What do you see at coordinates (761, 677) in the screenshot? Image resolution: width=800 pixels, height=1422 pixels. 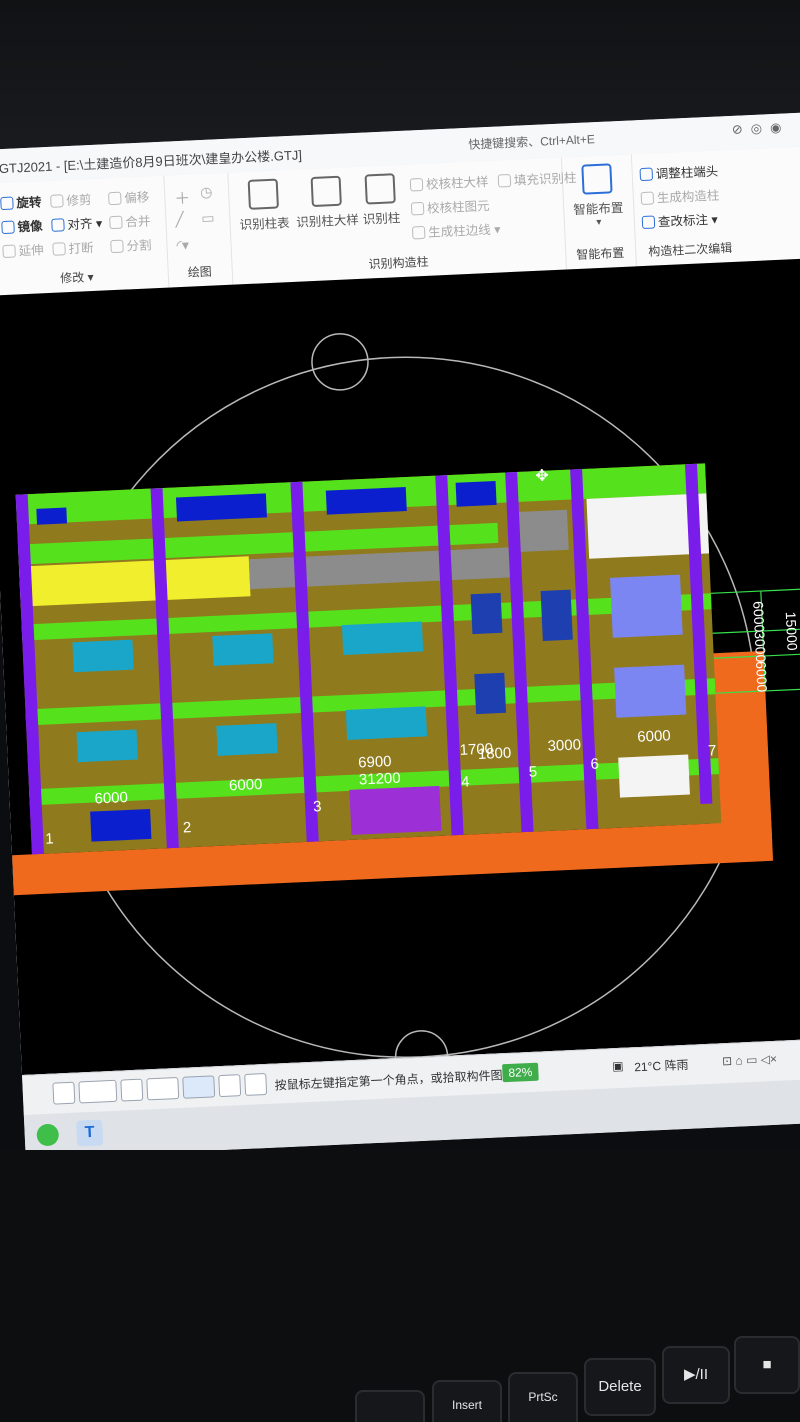 I see `right-dim-6000b: 6000` at bounding box center [761, 677].